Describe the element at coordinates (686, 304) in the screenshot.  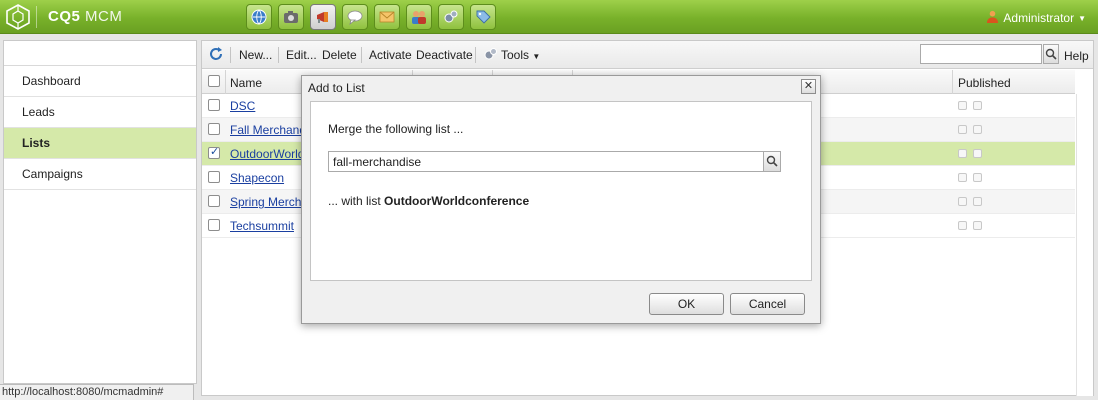
I see `ok-button: OK` at that location.